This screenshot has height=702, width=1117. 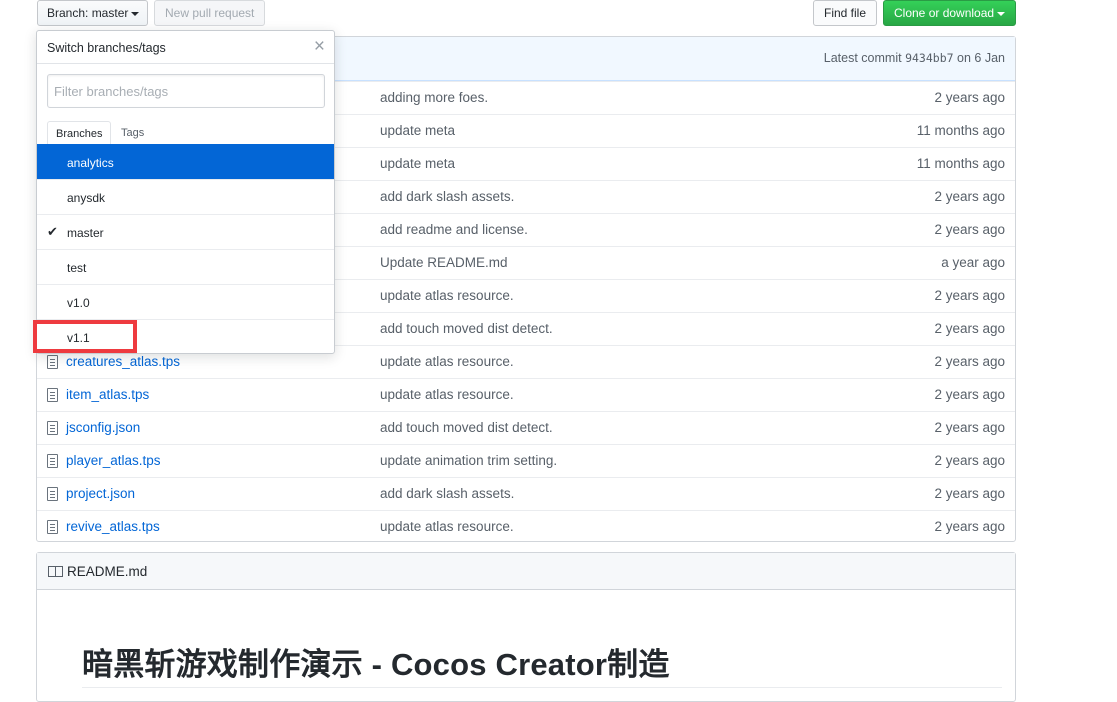 I want to click on file-name-link: item_atlas.tps, so click(x=107, y=394).